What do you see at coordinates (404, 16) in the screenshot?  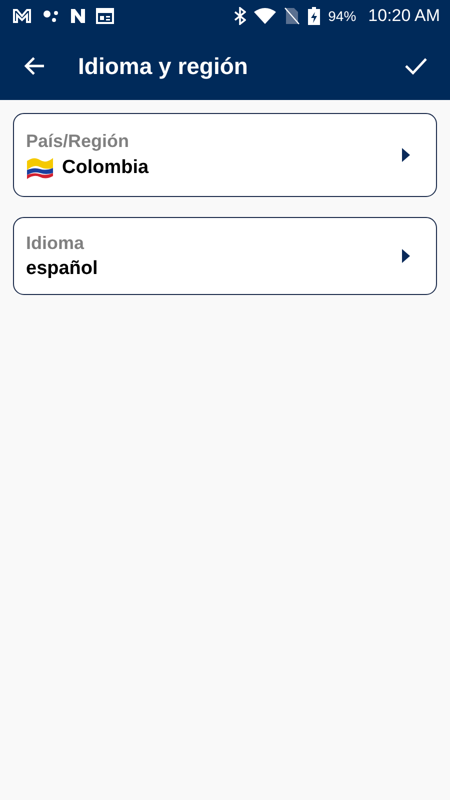 I see `clock-time: 10:20 AM` at bounding box center [404, 16].